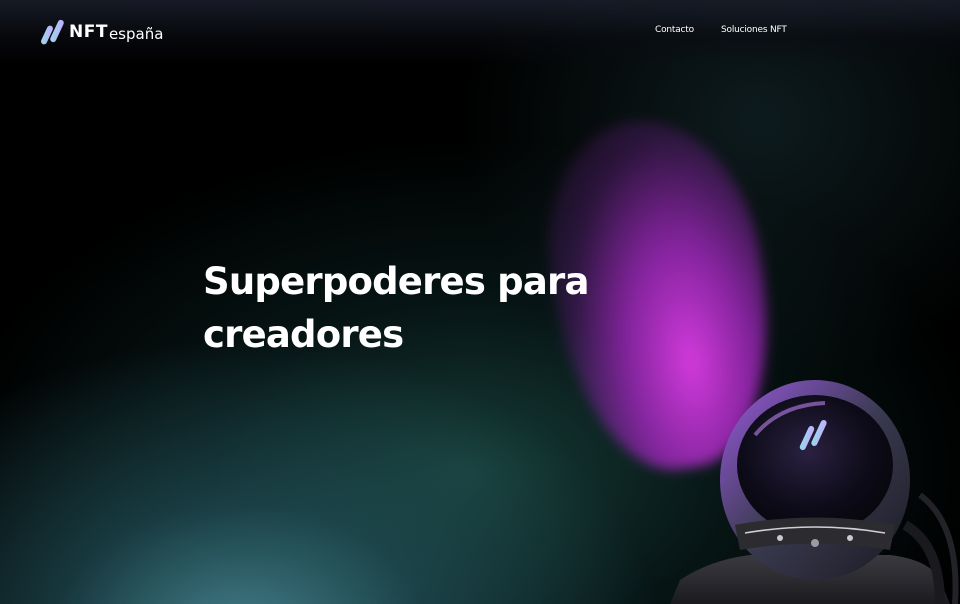  I want to click on hero-title-line-1: Superpoderes para, so click(396, 281).